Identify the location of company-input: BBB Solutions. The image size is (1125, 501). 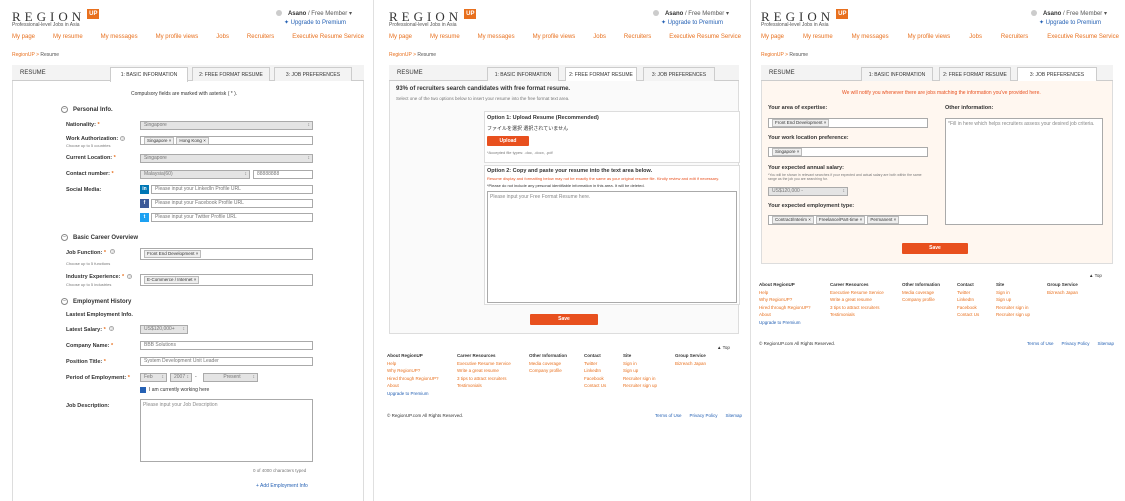
(226, 345).